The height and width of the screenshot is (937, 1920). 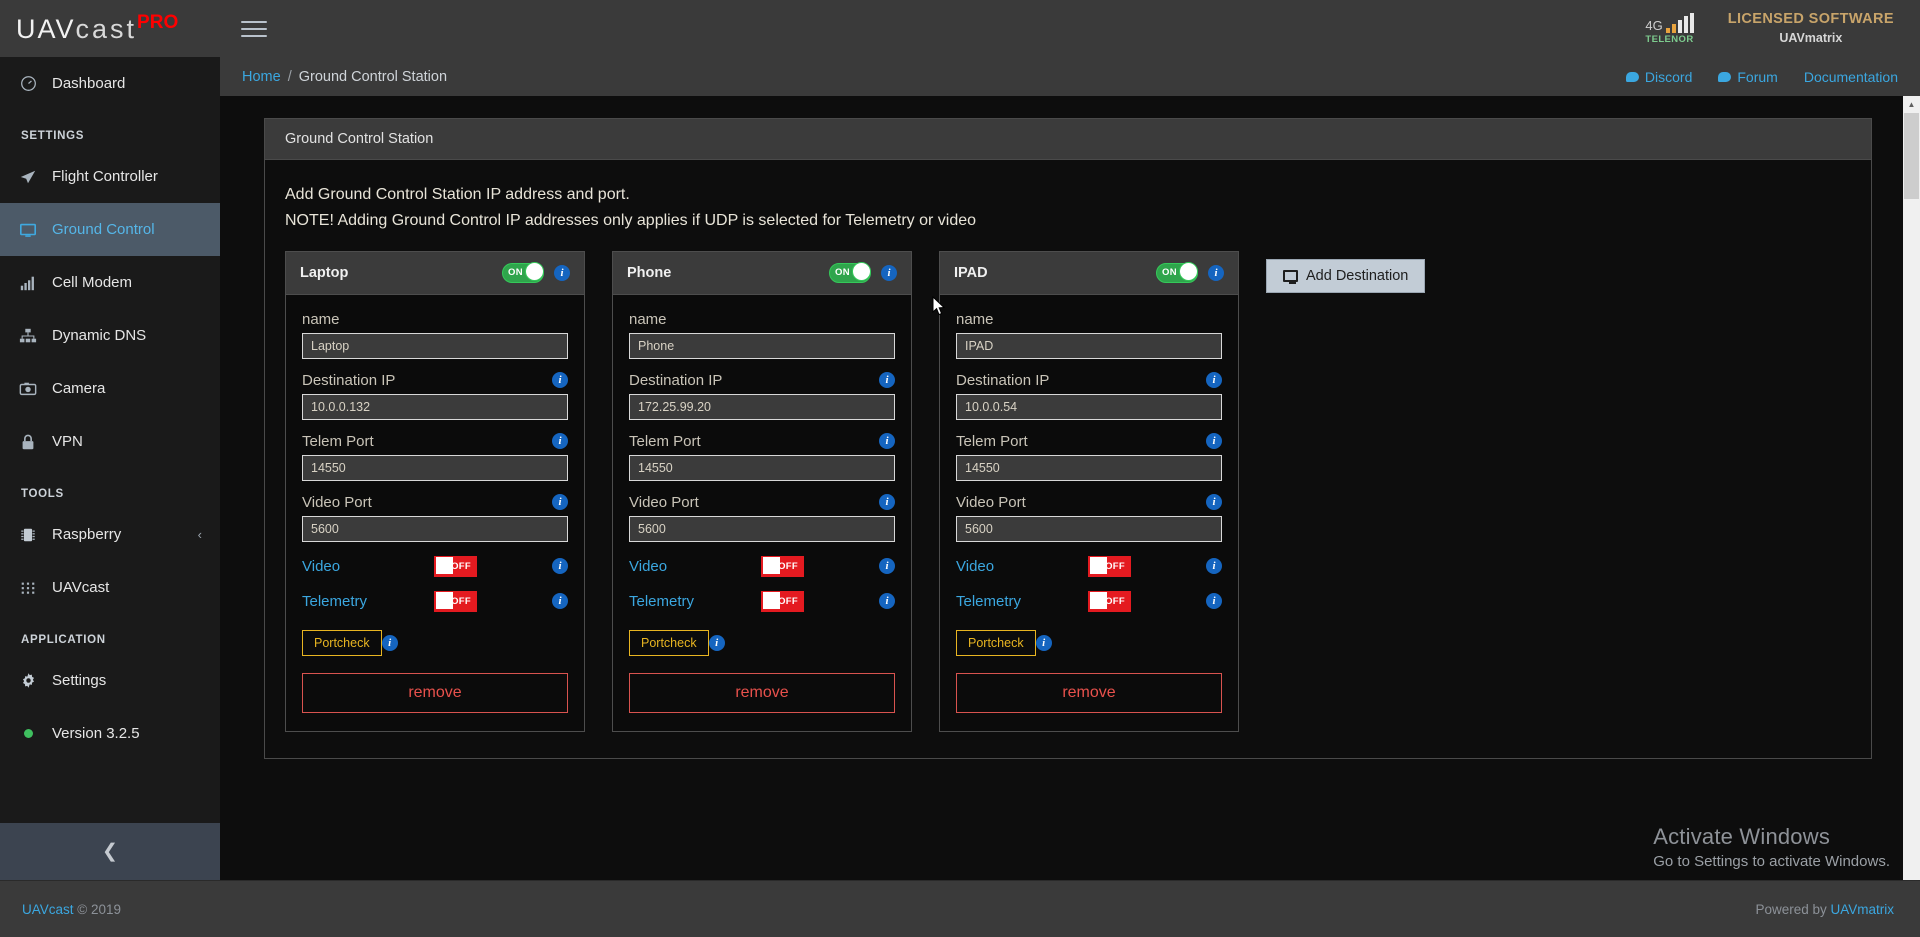 I want to click on footer-uavcast-link: UAVcast, so click(x=48, y=909).